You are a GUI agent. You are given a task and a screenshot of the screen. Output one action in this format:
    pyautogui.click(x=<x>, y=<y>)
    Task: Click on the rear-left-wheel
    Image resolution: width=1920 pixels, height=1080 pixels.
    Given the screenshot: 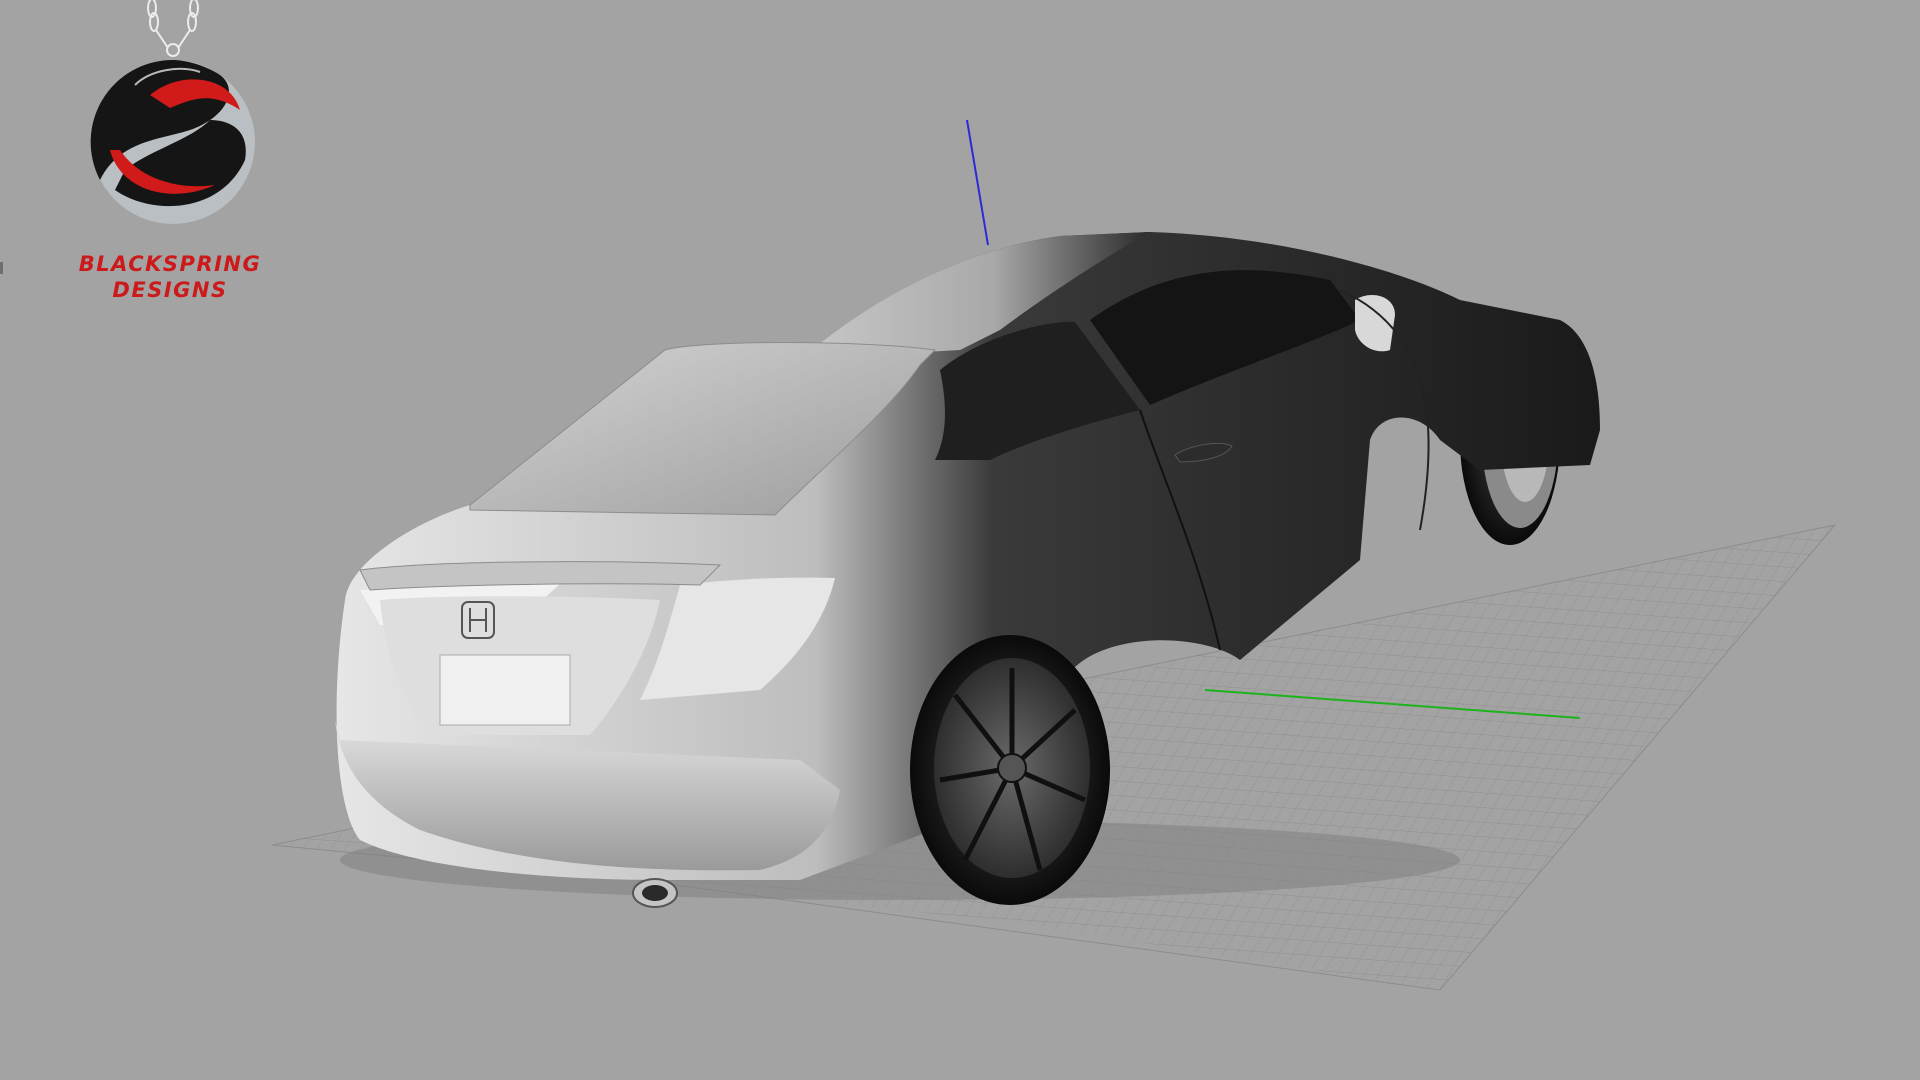 What is the action you would take?
    pyautogui.click(x=1010, y=770)
    